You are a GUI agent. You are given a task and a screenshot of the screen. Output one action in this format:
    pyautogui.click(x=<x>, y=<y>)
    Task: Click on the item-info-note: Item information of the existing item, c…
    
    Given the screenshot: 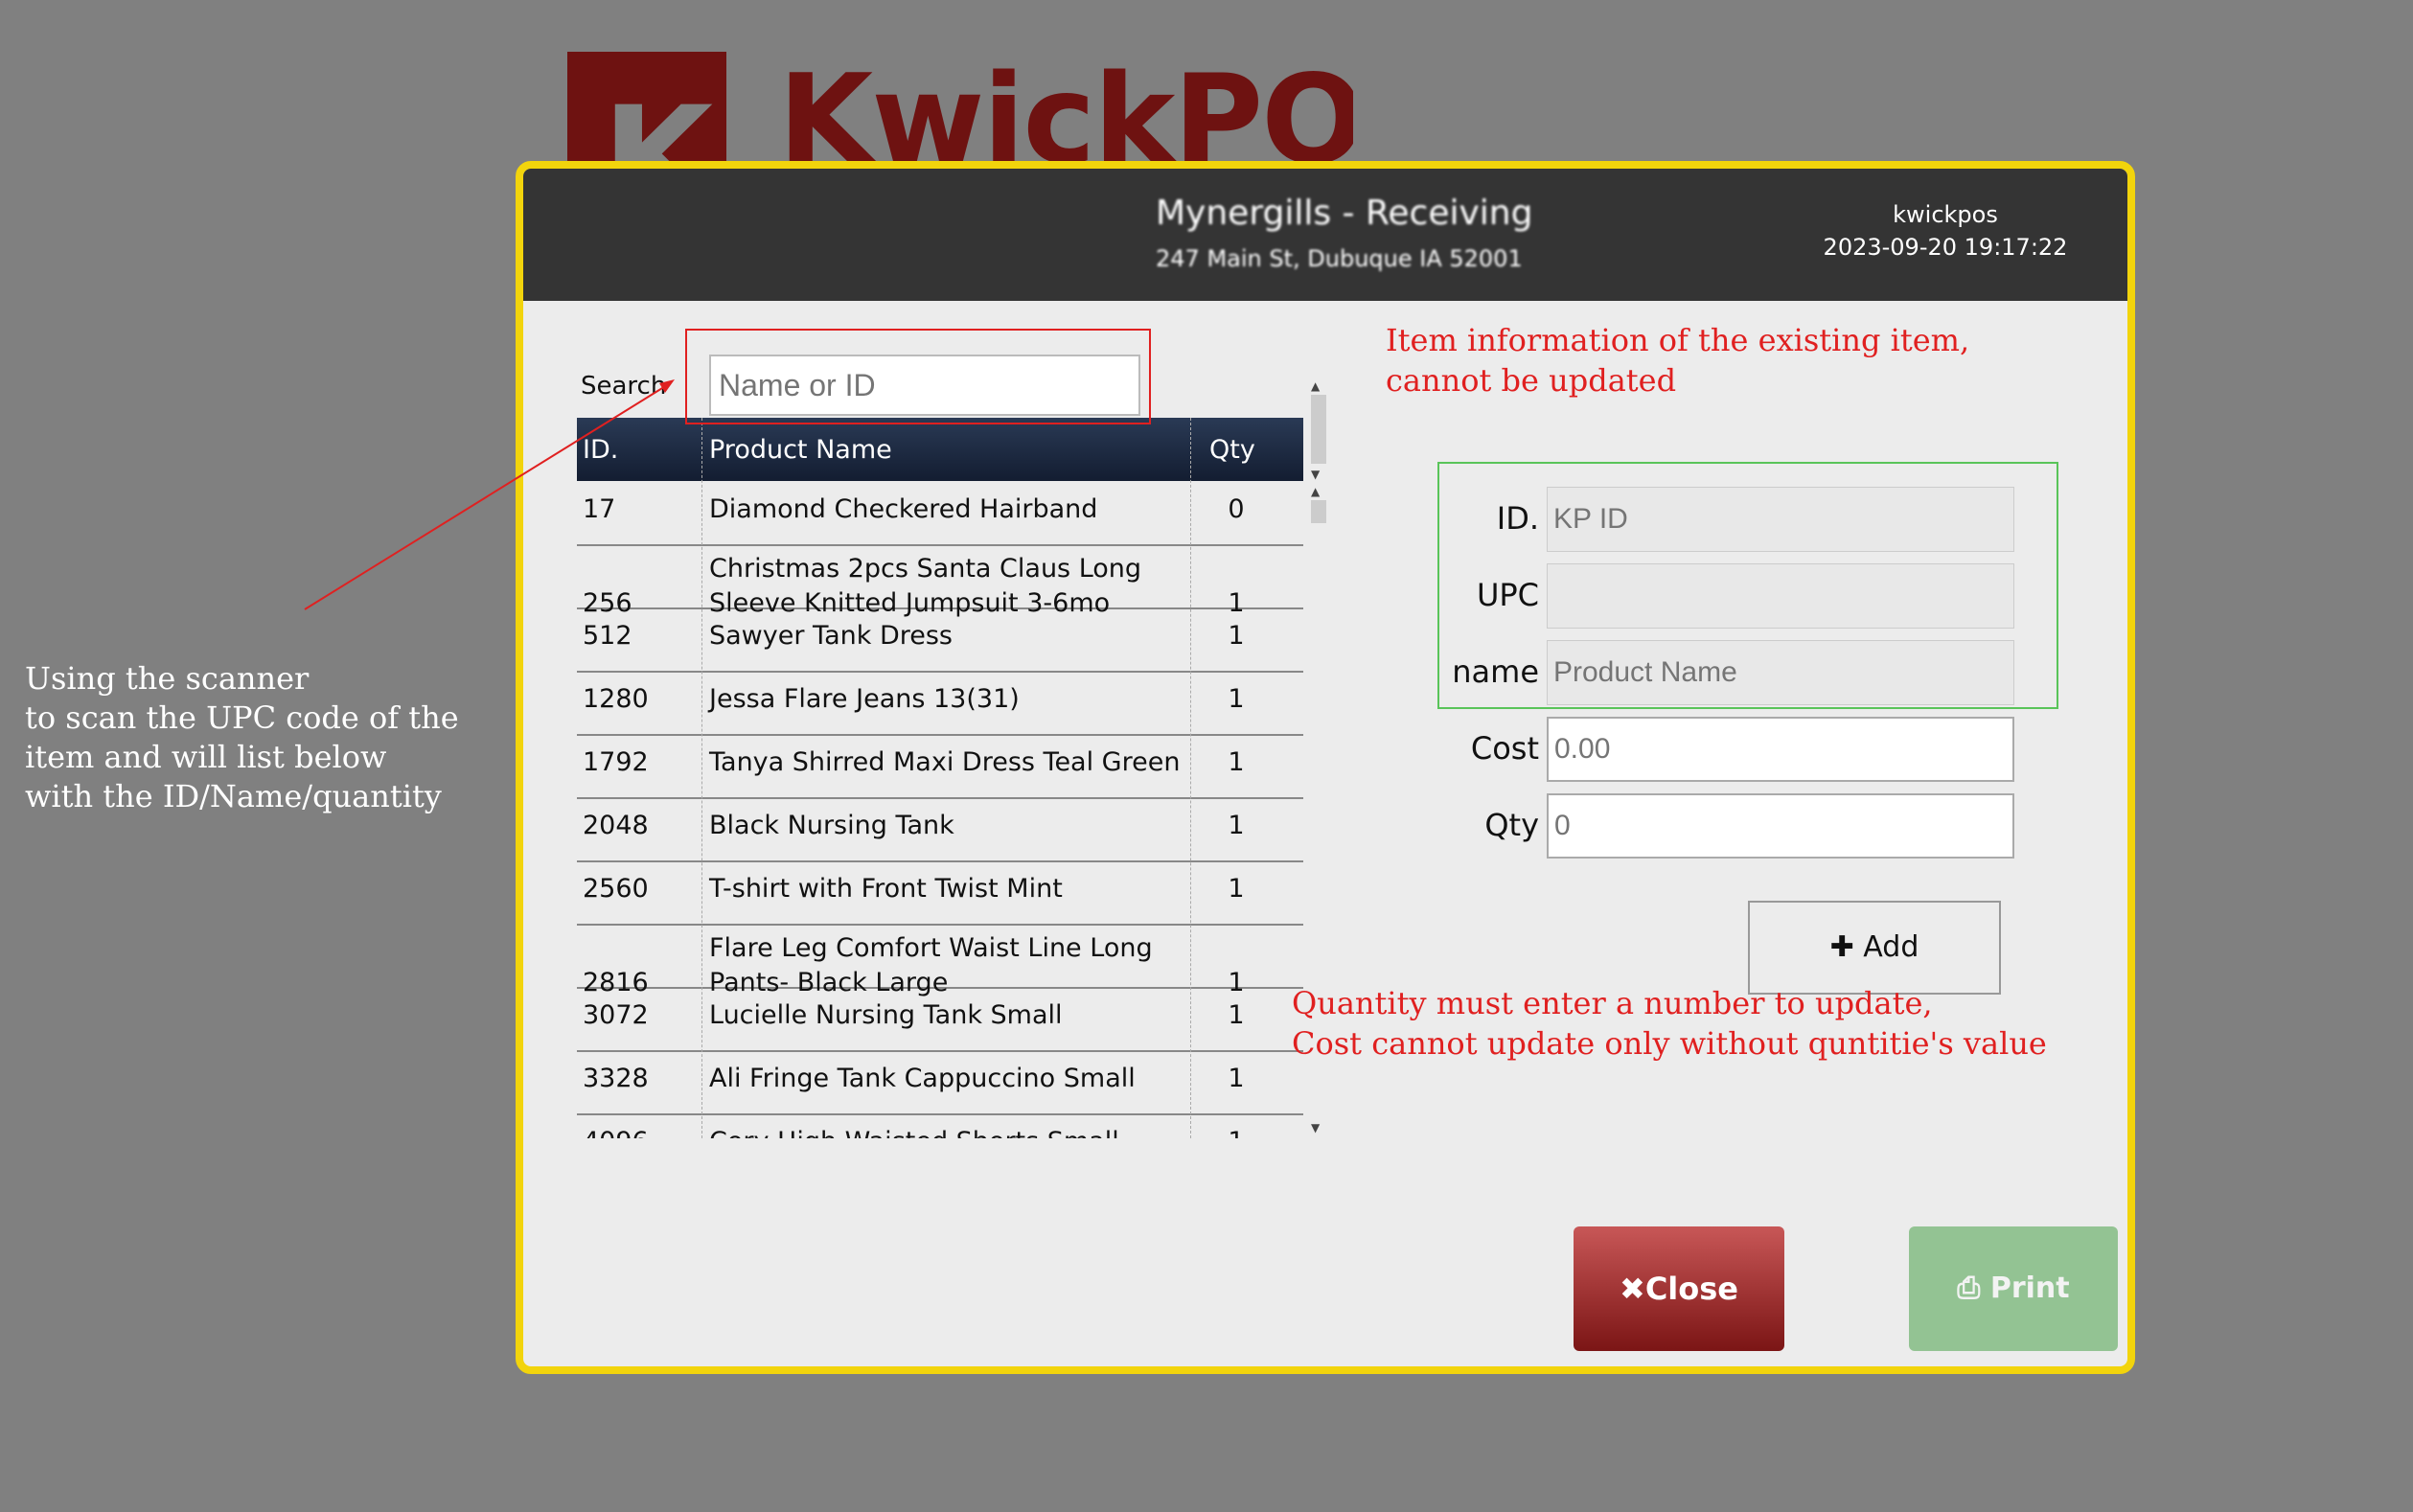 What is the action you would take?
    pyautogui.click(x=1678, y=360)
    